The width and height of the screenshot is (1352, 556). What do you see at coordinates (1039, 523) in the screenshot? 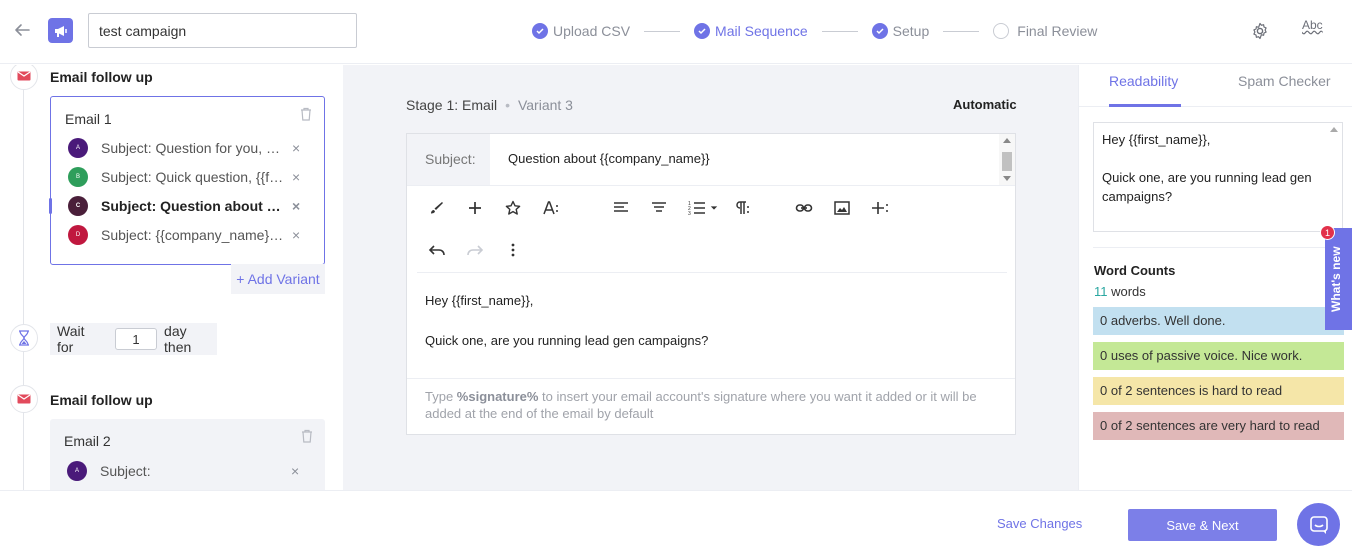
I see `save-changes-button: Save Changes` at bounding box center [1039, 523].